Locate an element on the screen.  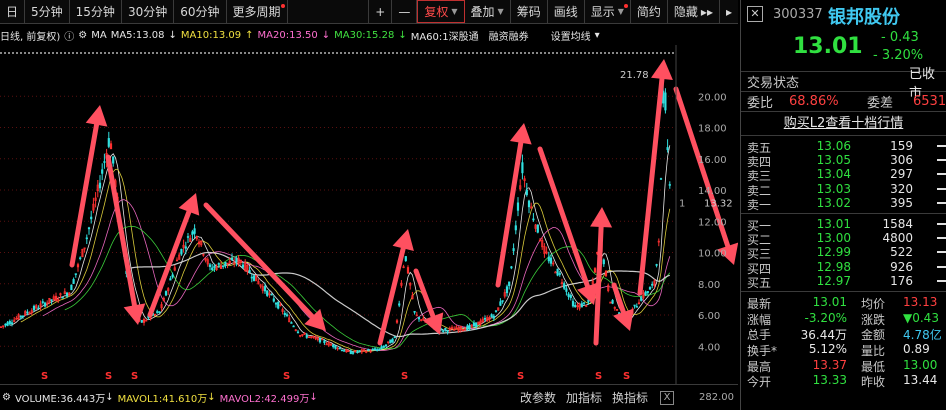
last-price: 13.01 is located at coordinates (828, 46).